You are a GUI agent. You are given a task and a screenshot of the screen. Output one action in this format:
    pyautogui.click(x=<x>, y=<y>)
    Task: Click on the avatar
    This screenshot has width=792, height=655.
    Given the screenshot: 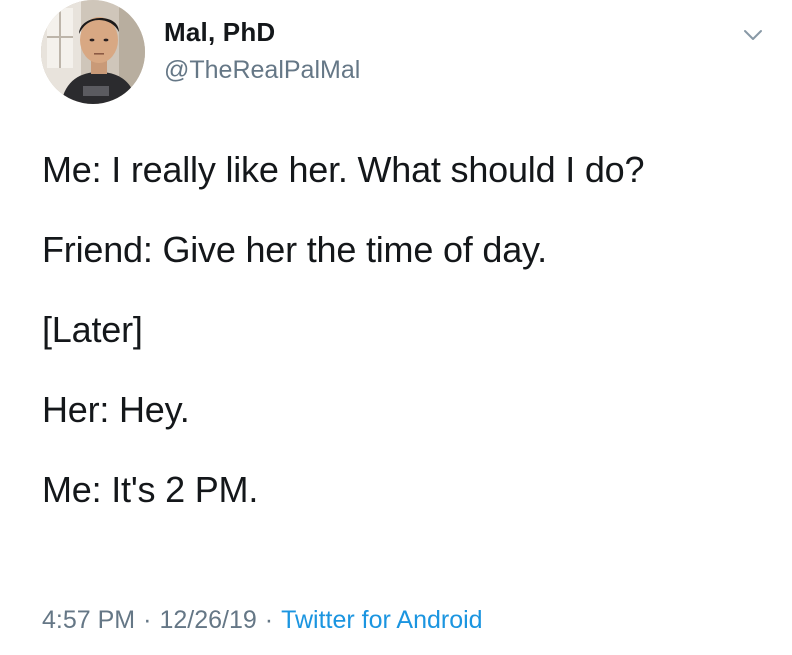 What is the action you would take?
    pyautogui.click(x=93, y=52)
    